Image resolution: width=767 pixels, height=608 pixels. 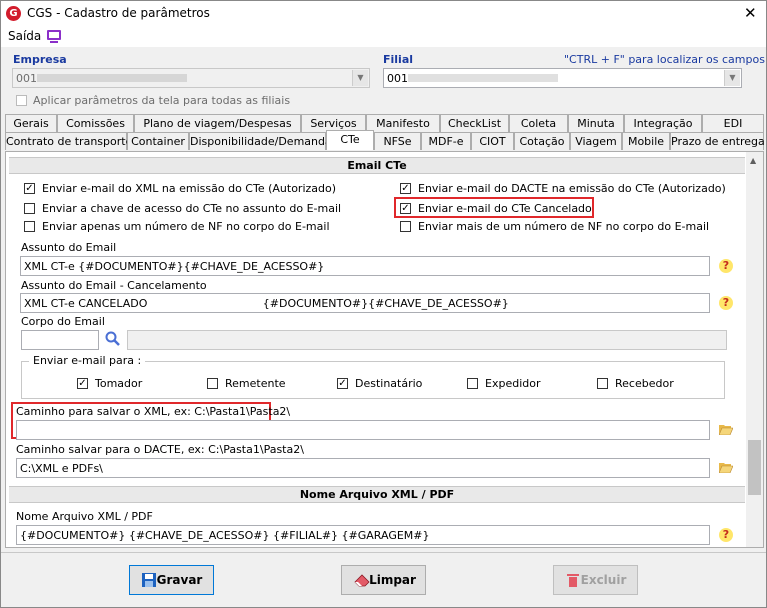 I want to click on expedidor-checkbox, so click(x=472, y=383).